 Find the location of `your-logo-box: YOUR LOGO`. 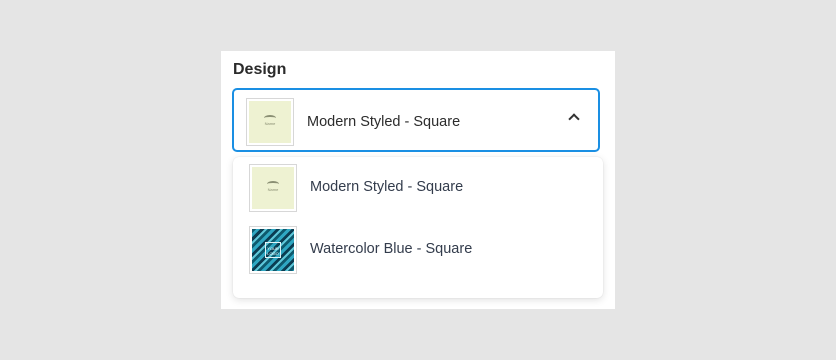

your-logo-box: YOUR LOGO is located at coordinates (273, 250).